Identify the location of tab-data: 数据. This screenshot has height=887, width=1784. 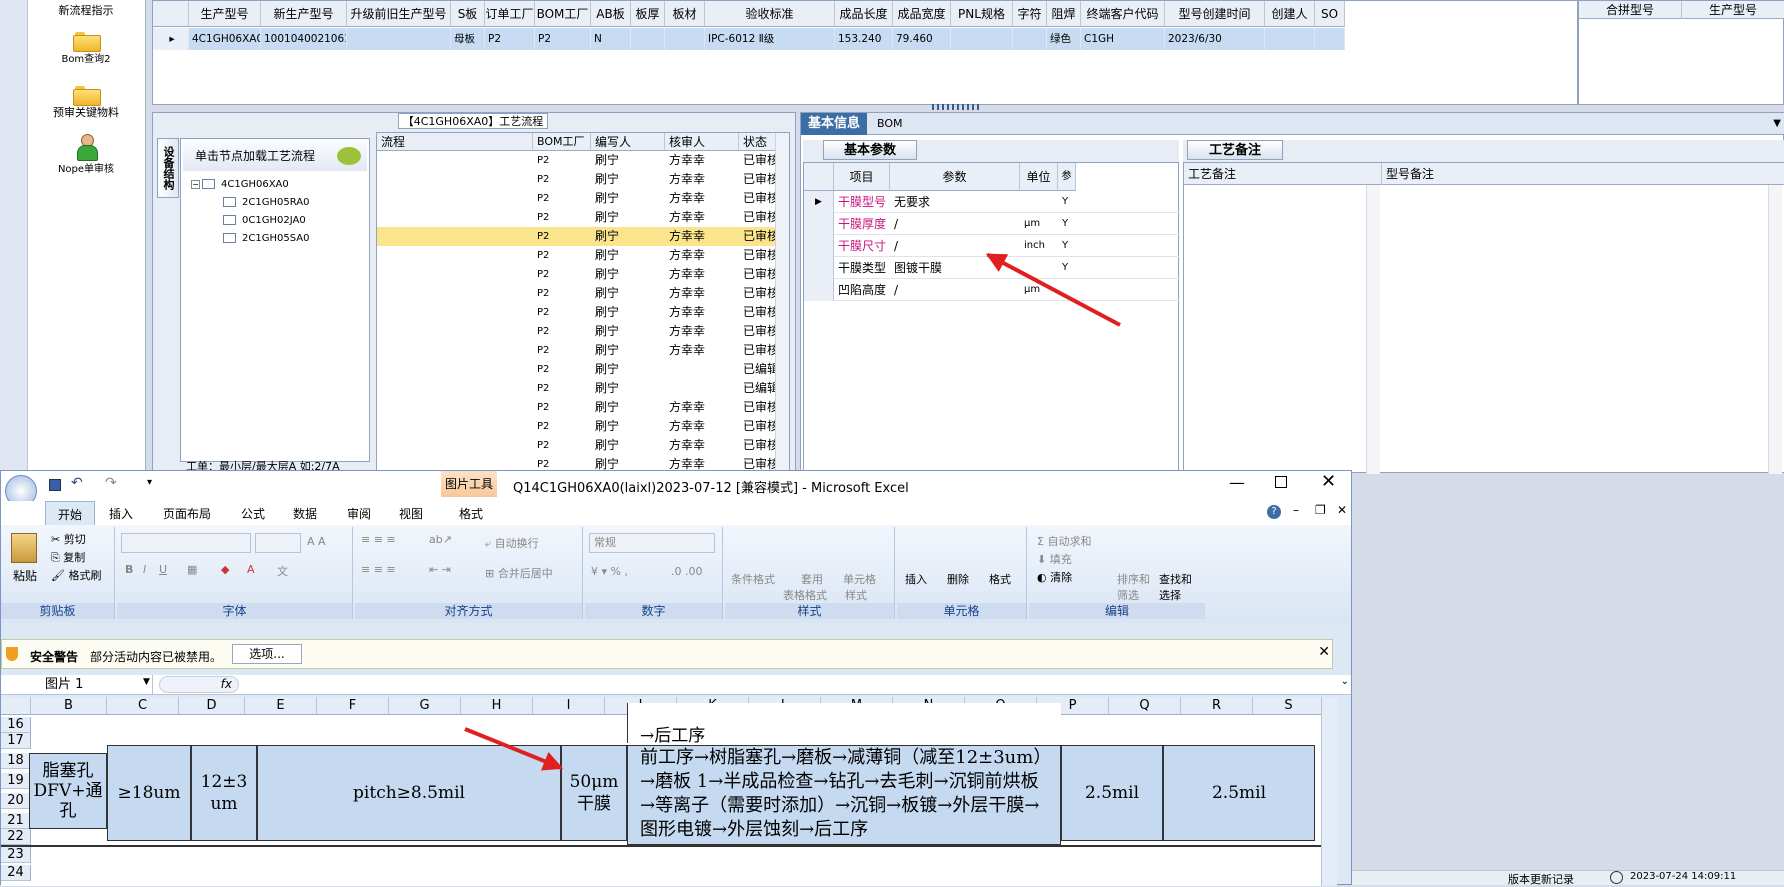
(305, 513).